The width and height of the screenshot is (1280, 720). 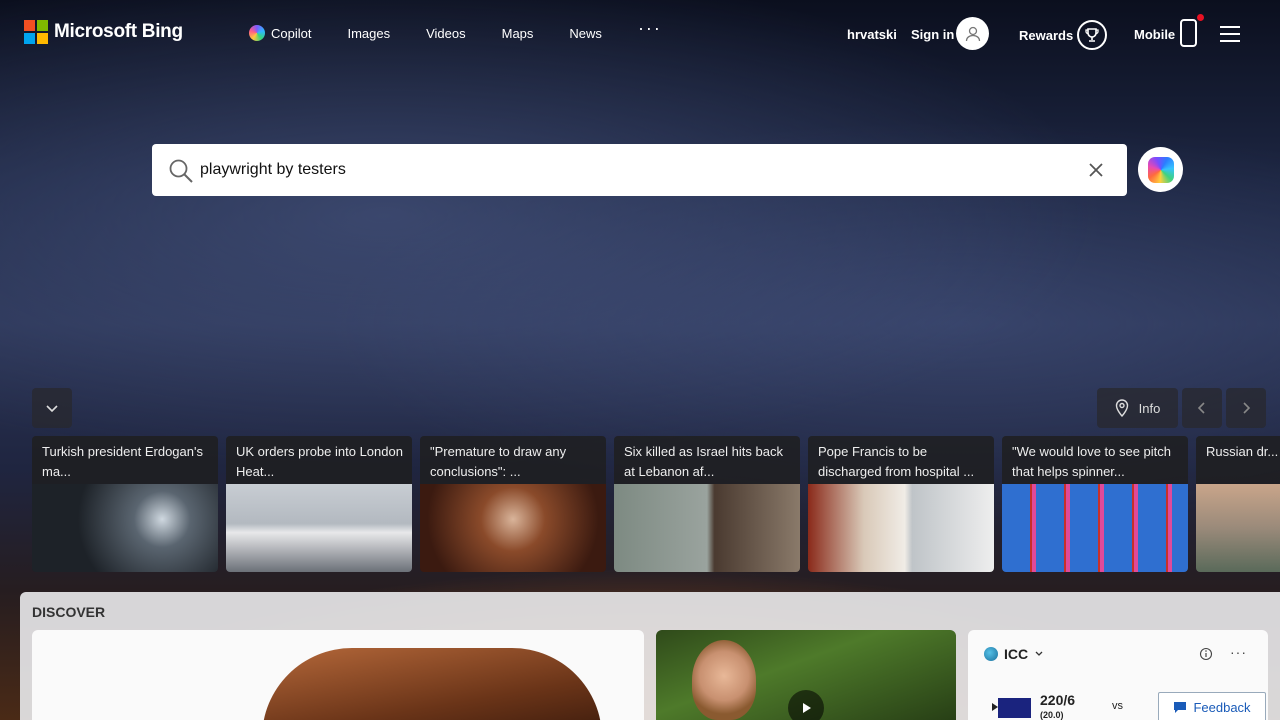 I want to click on chevron-right-icon, so click(x=1247, y=408).